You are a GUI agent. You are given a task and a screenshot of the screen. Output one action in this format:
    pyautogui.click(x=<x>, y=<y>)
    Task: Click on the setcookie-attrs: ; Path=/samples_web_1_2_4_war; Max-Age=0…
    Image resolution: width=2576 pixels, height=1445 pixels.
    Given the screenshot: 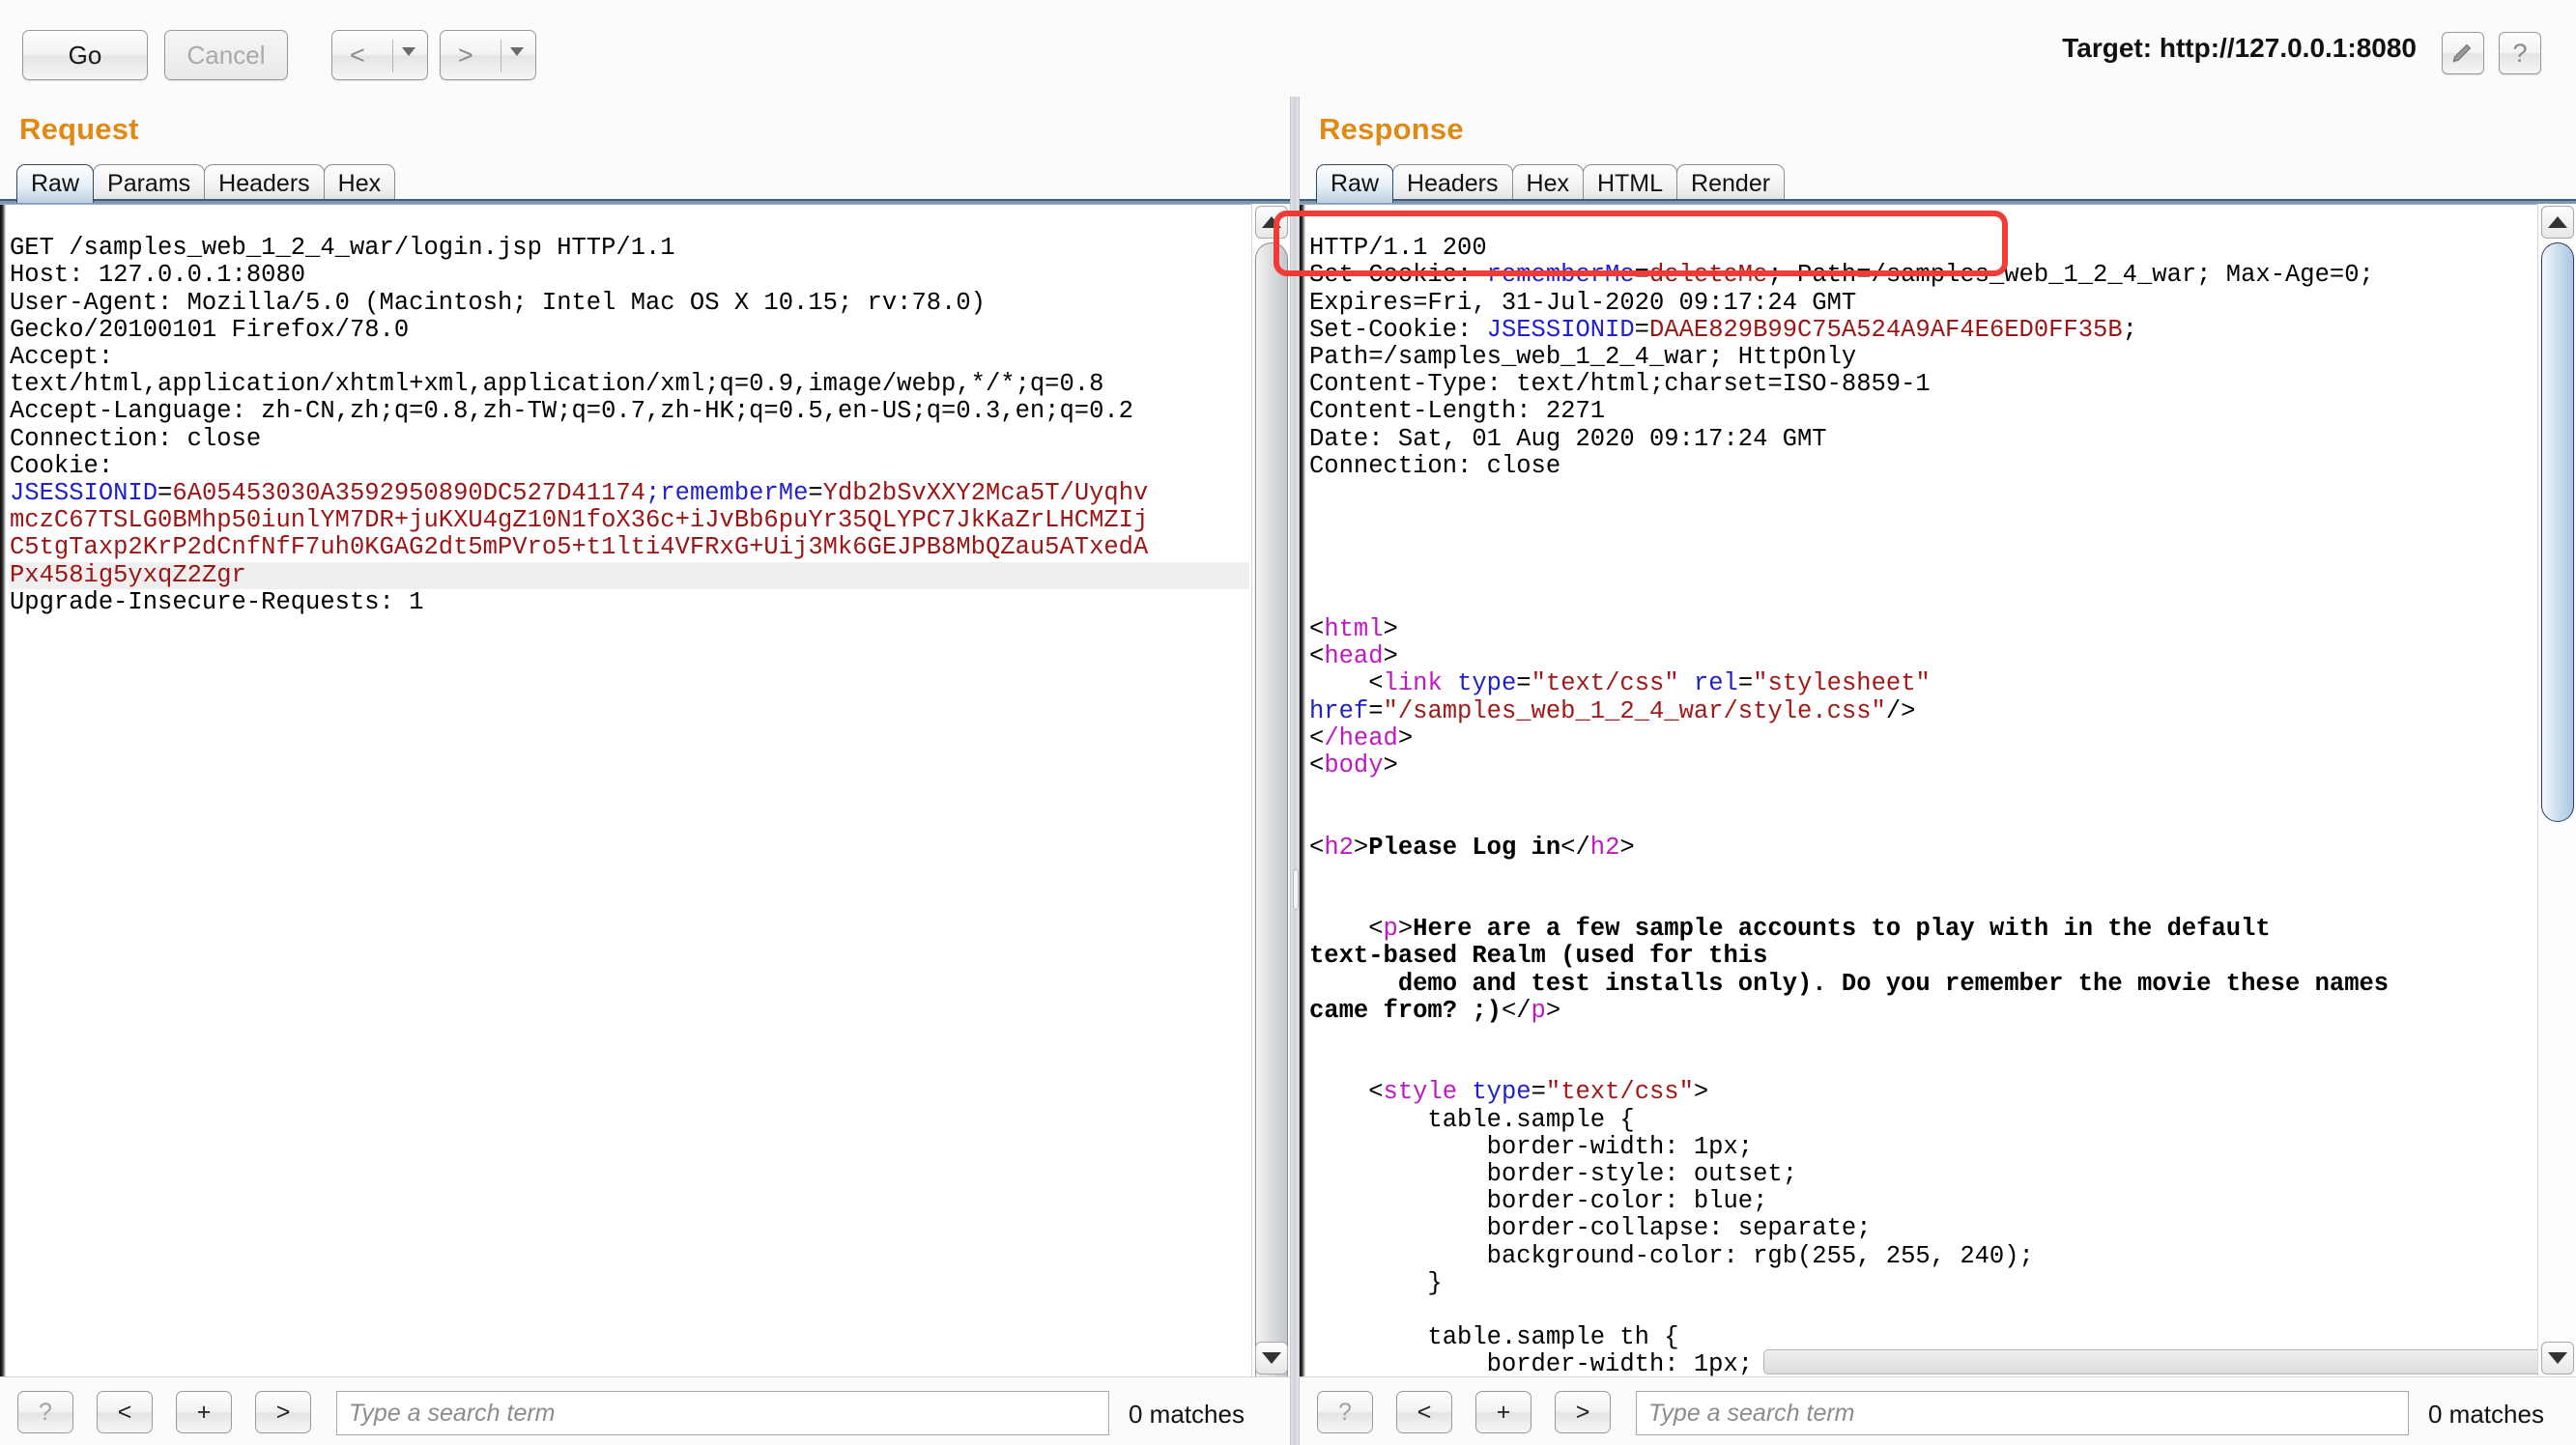 What is the action you would take?
    pyautogui.click(x=2070, y=276)
    